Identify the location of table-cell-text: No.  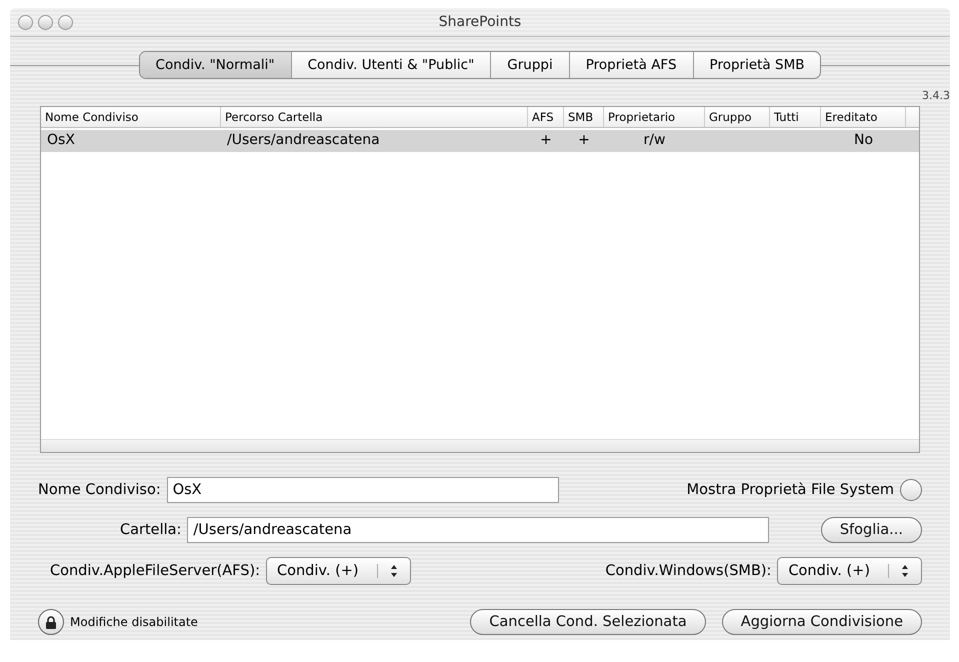
(863, 140).